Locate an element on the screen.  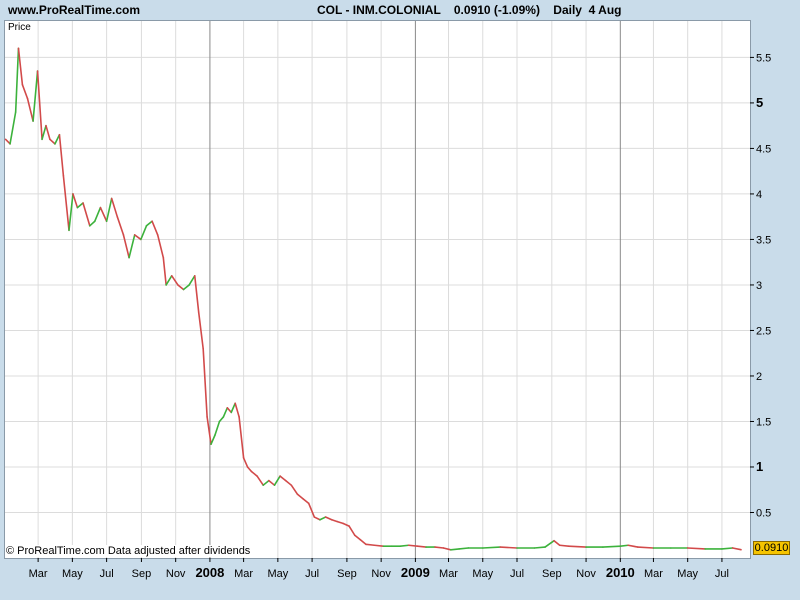
x-tick-label: 2008 is located at coordinates (209, 572).